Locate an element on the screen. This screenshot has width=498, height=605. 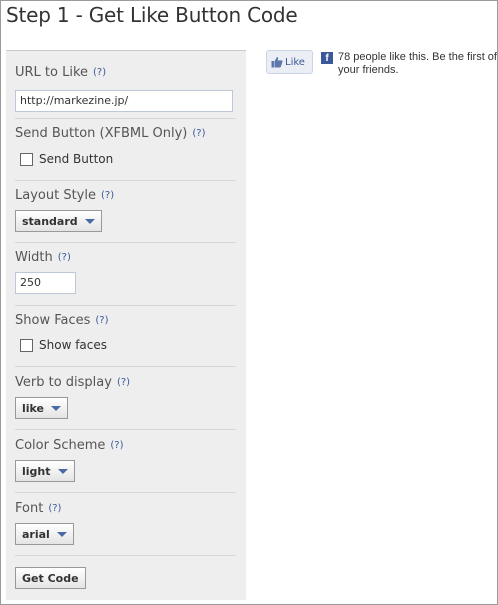
url-section: URL to Like (?) http://markezine.jp/ is located at coordinates (125, 88).